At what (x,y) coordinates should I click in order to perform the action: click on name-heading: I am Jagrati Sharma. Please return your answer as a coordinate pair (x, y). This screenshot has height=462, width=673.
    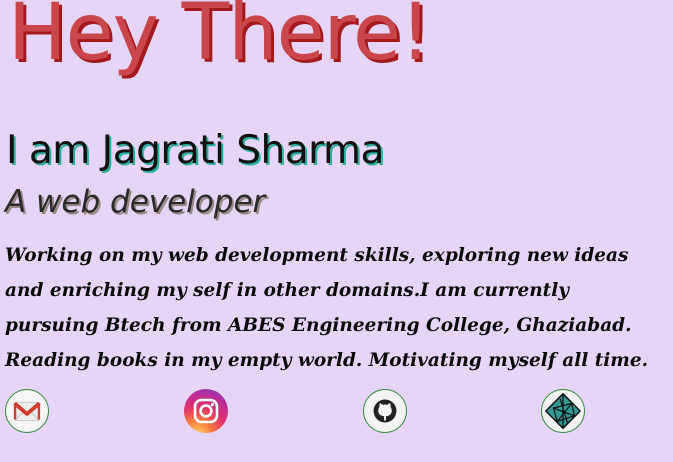
    Looking at the image, I should click on (195, 150).